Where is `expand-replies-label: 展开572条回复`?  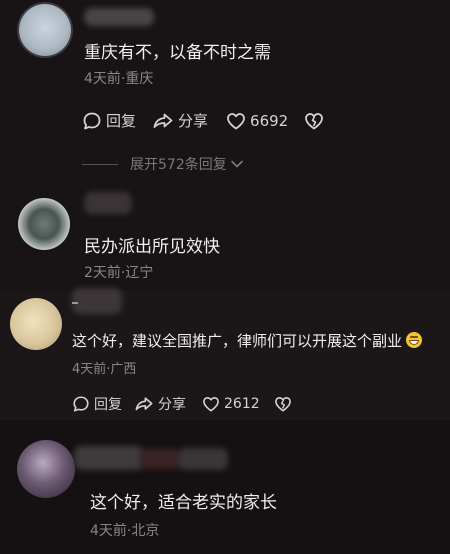
expand-replies-label: 展开572条回复 is located at coordinates (178, 165).